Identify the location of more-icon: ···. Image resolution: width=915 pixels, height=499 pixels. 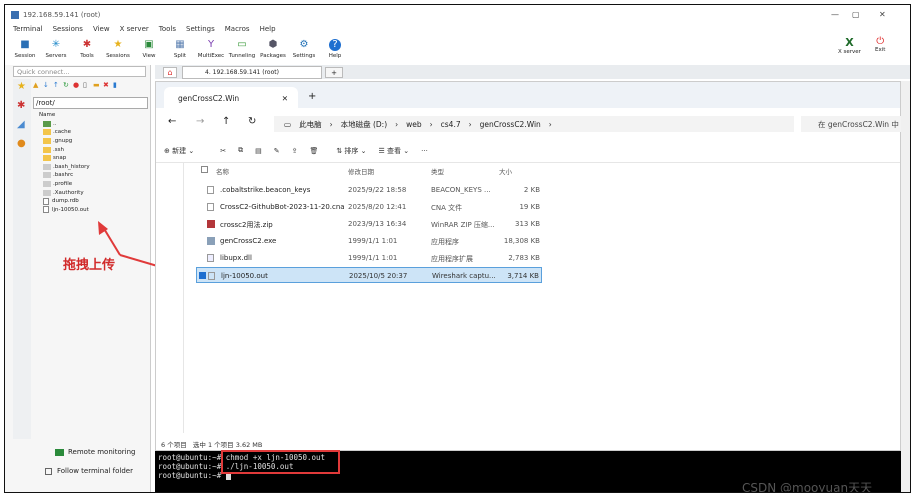
(424, 151).